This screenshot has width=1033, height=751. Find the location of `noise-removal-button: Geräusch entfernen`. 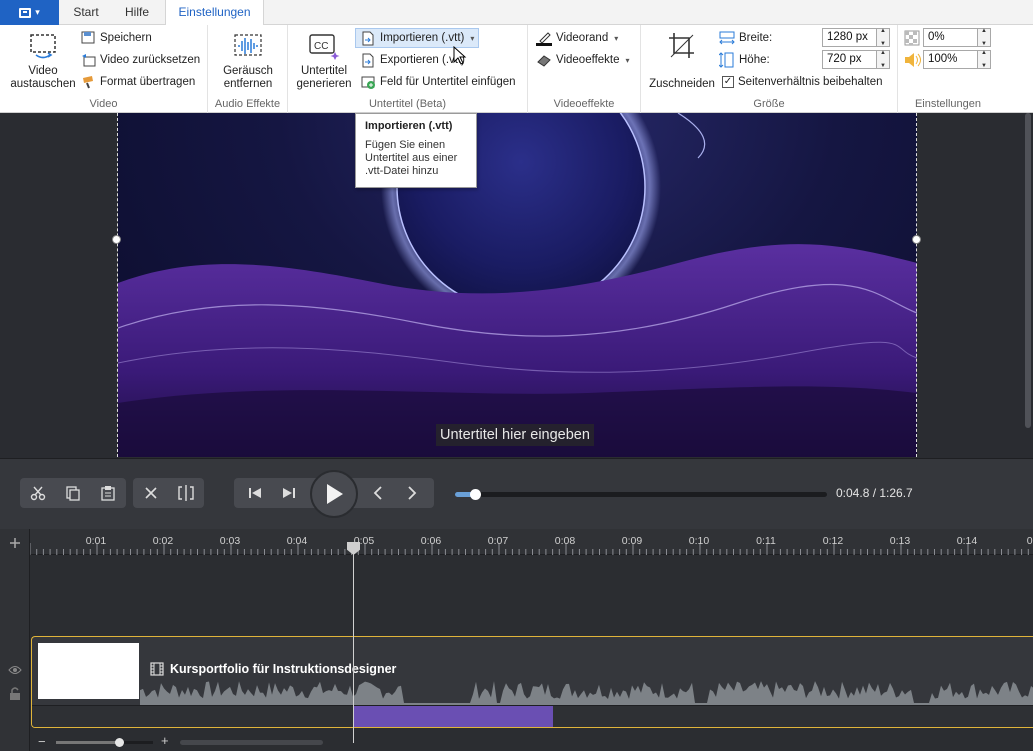

noise-removal-button: Geräusch entfernen is located at coordinates (248, 61).